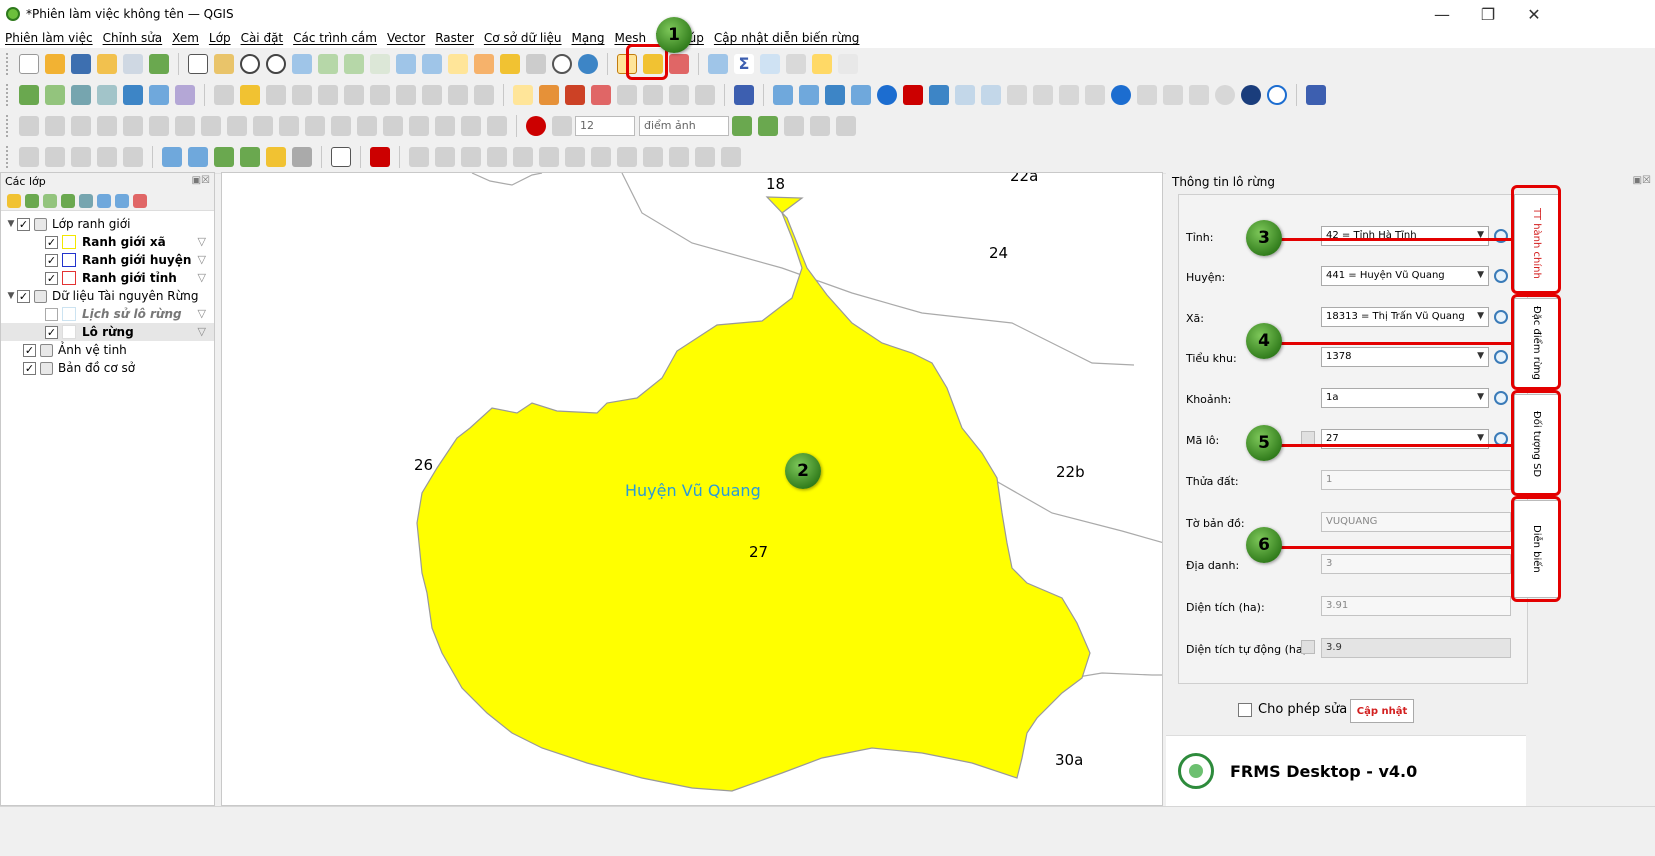 This screenshot has height=856, width=1655. Describe the element at coordinates (1405, 236) in the screenshot. I see `province-select: 42 = Tỉnh Hà Tĩnh ▼` at that location.